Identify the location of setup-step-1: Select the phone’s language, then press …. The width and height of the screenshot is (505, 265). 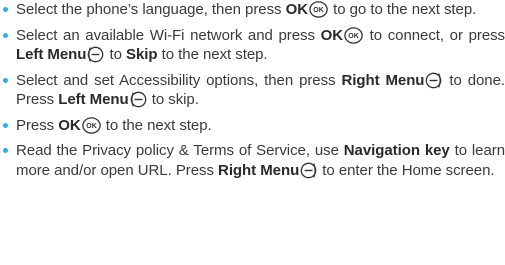
(252, 10).